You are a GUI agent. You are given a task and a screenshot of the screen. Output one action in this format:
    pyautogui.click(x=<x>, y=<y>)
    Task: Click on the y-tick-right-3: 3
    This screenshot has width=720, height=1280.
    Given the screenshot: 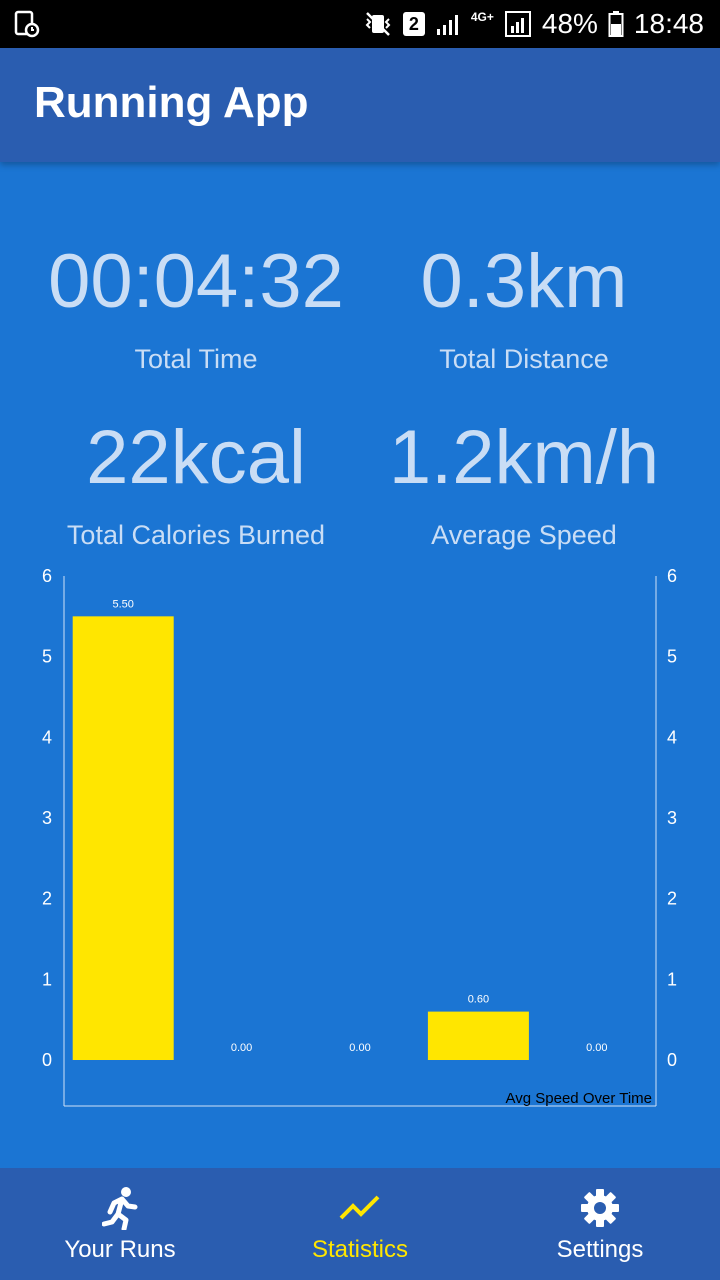 What is the action you would take?
    pyautogui.click(x=672, y=818)
    